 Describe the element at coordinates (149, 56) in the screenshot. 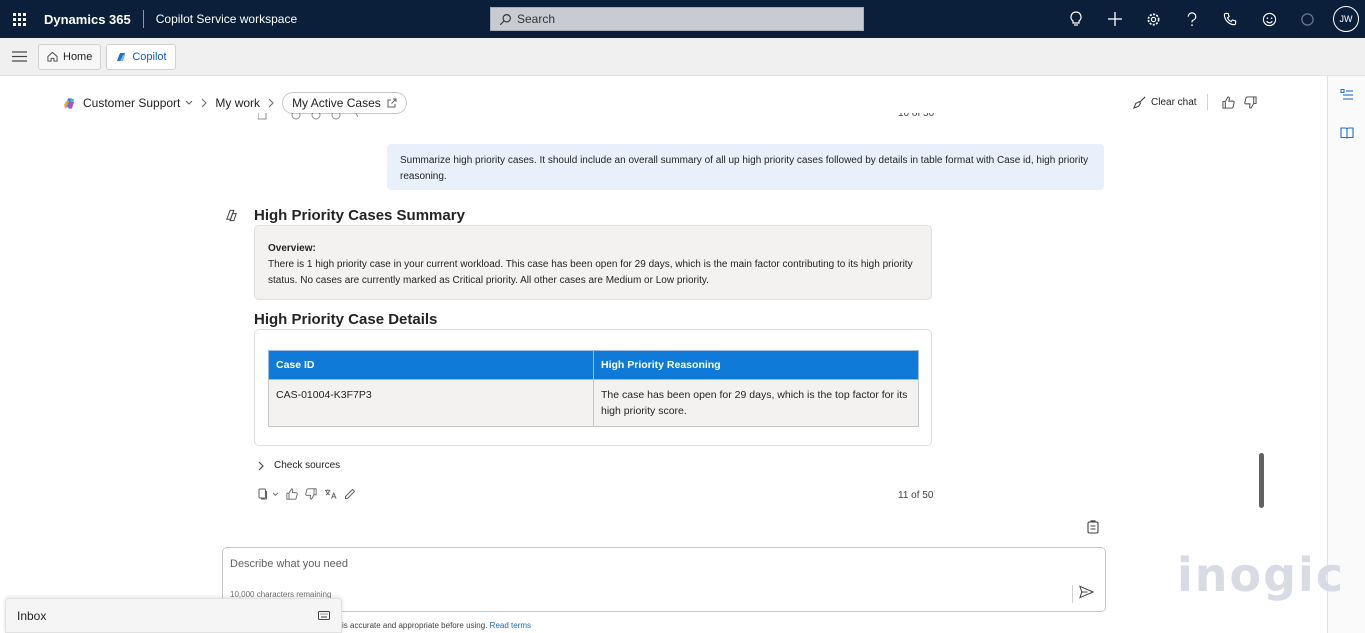

I see `tab-copilot-label: Copilot` at that location.